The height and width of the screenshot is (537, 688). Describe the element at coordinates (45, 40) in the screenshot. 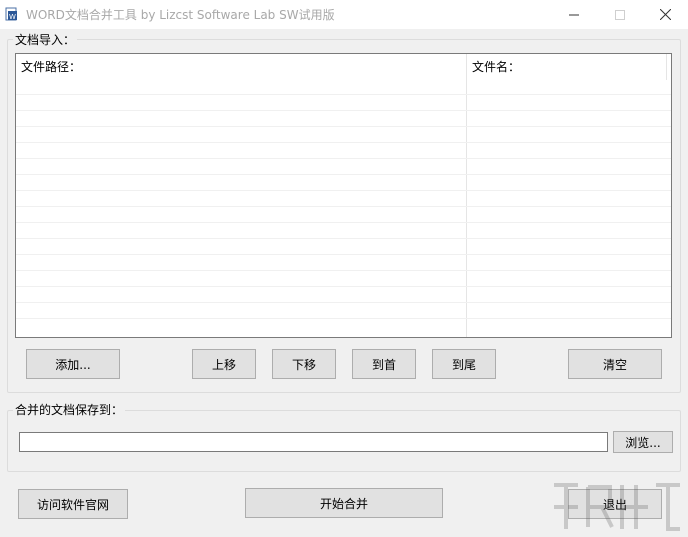

I see `import-group-label: 文档导入：` at that location.